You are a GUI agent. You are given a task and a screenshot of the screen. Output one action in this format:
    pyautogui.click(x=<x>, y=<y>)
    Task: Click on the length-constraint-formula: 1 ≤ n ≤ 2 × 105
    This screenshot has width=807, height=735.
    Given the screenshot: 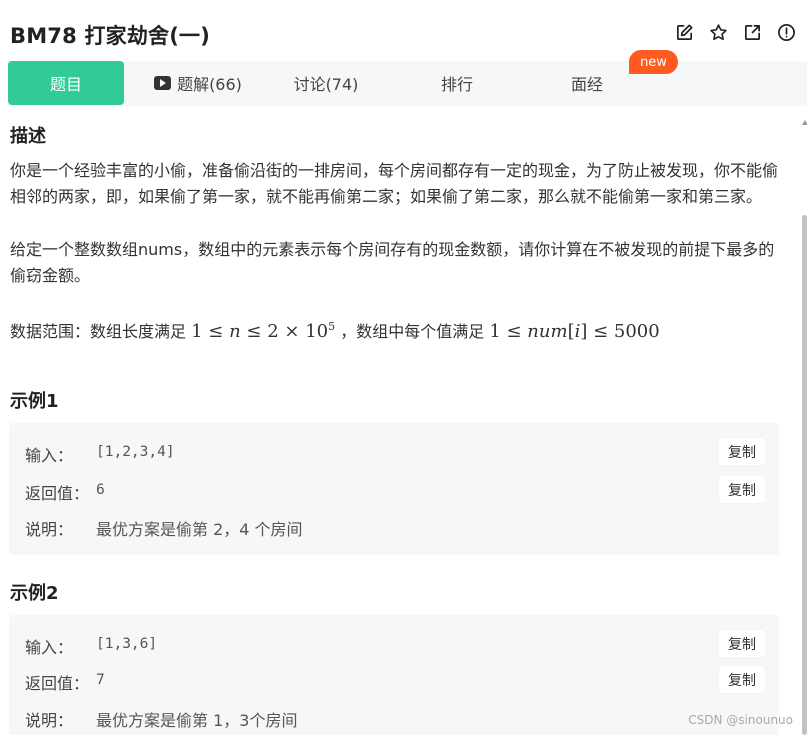 What is the action you would take?
    pyautogui.click(x=263, y=331)
    